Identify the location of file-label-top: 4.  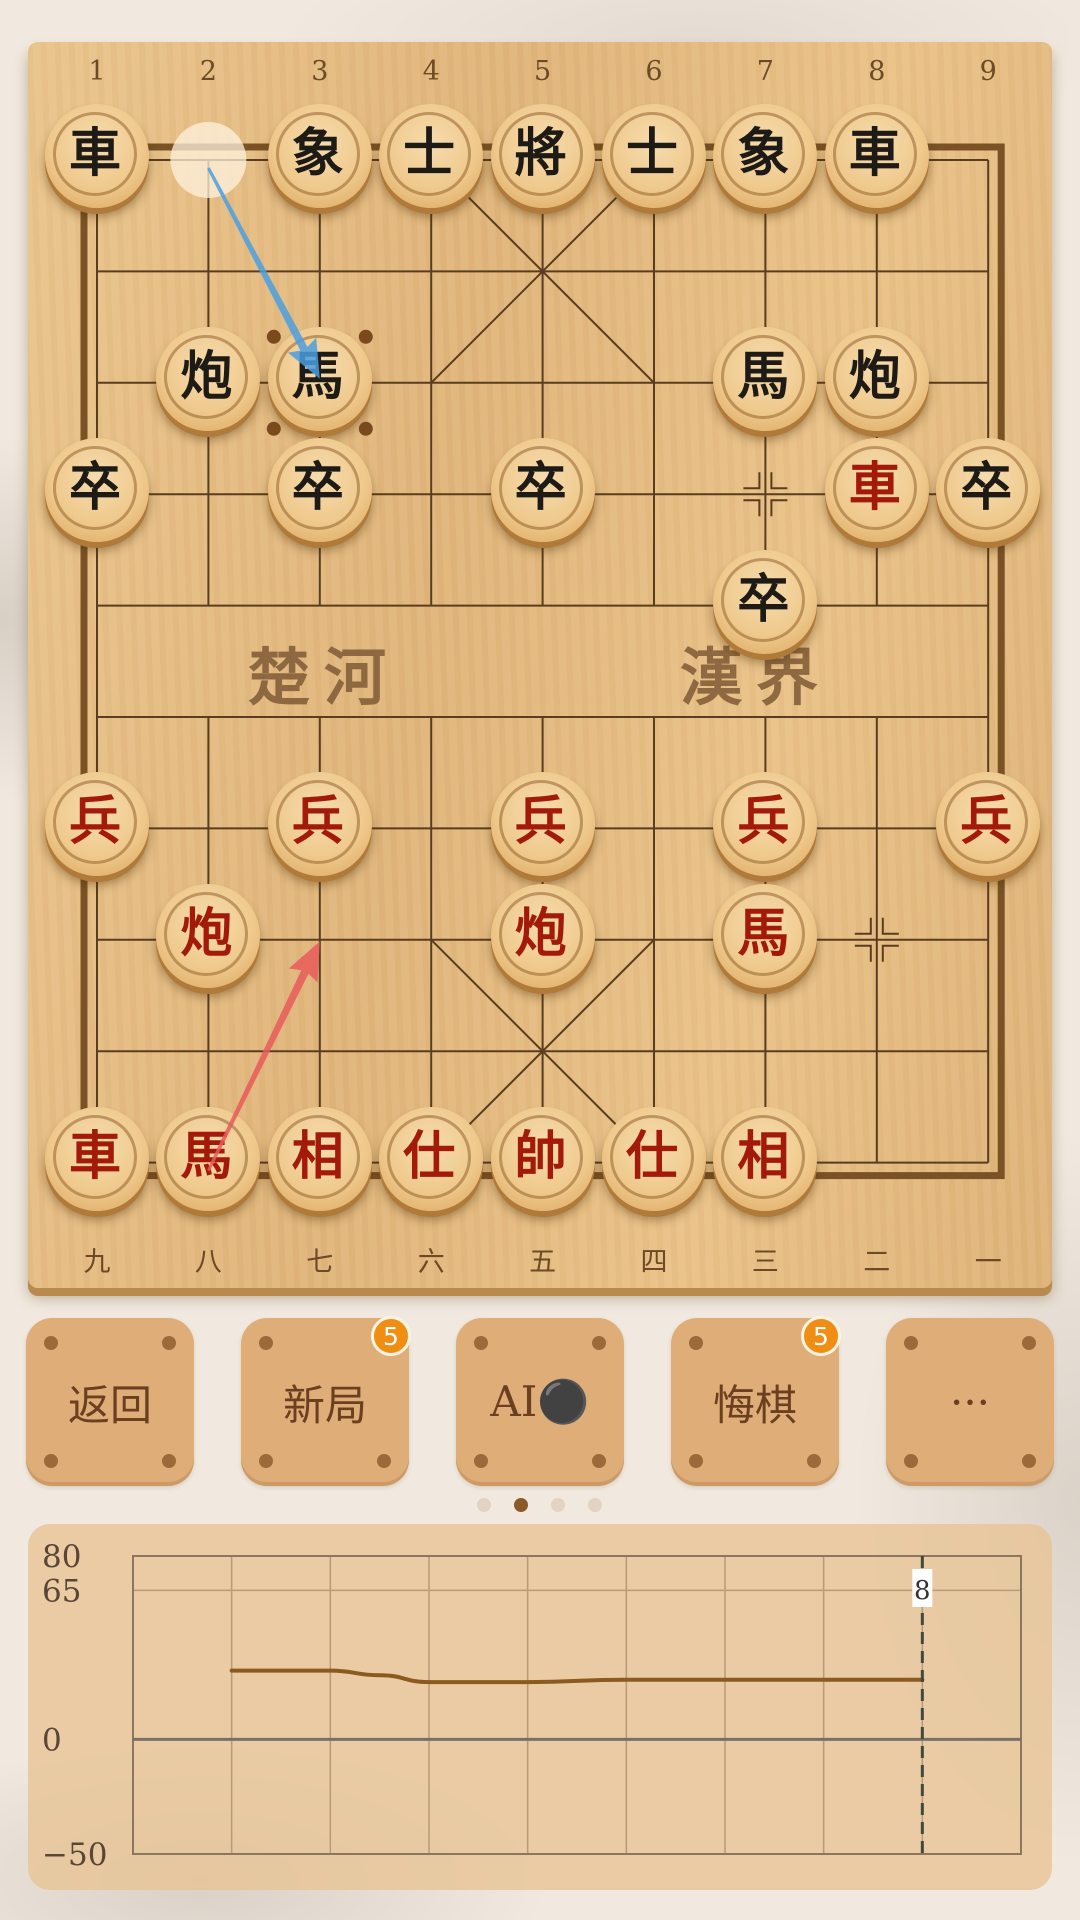
(431, 71).